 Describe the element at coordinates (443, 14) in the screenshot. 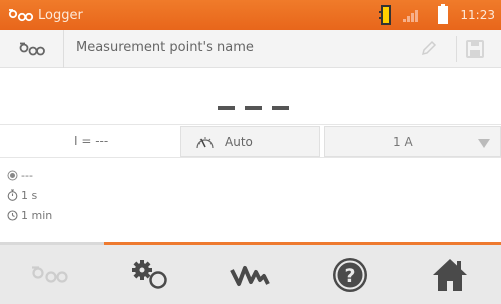

I see `battery-icon` at that location.